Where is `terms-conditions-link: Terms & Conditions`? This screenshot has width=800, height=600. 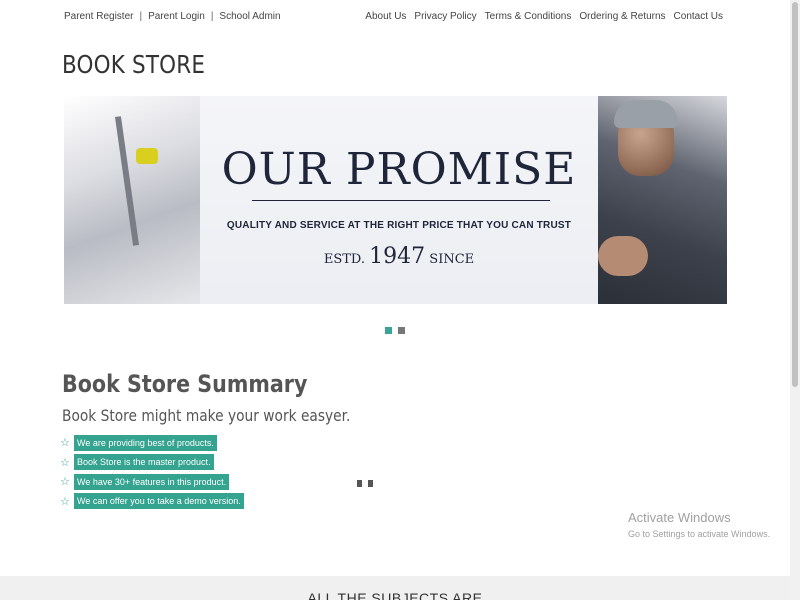 terms-conditions-link: Terms & Conditions is located at coordinates (528, 16).